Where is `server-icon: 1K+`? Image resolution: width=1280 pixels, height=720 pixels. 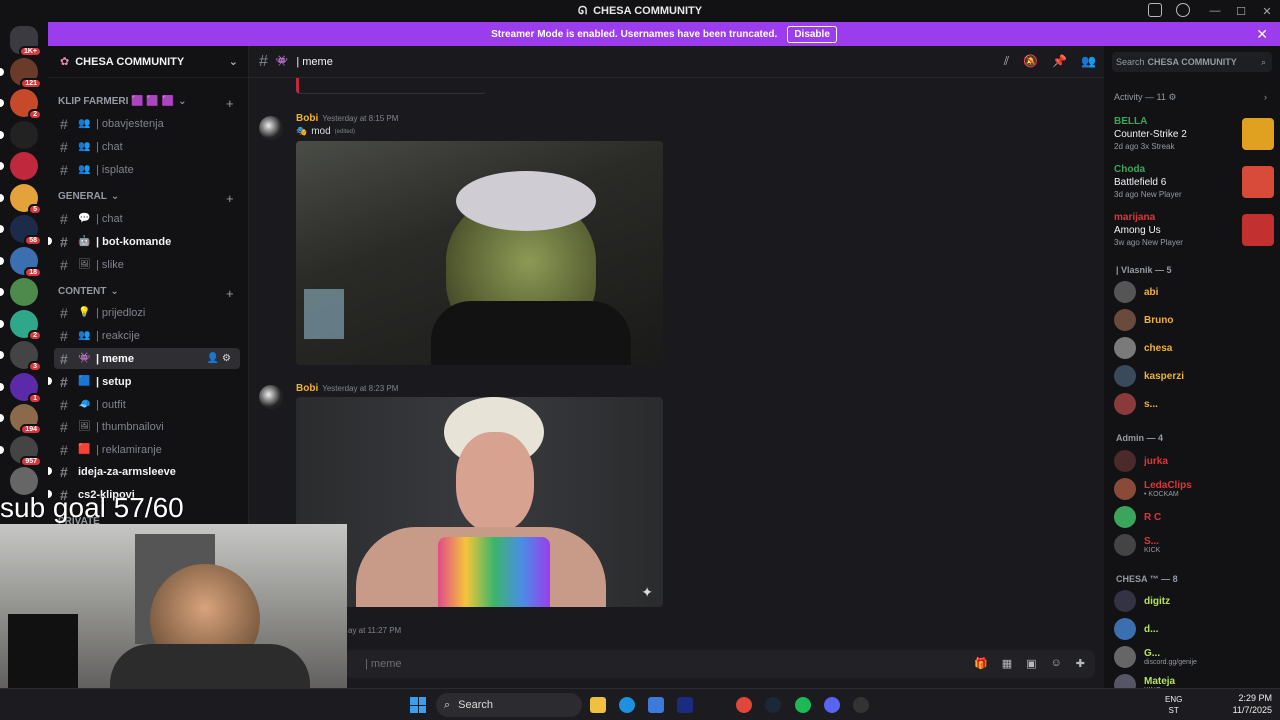 server-icon: 1K+ is located at coordinates (26, 41).